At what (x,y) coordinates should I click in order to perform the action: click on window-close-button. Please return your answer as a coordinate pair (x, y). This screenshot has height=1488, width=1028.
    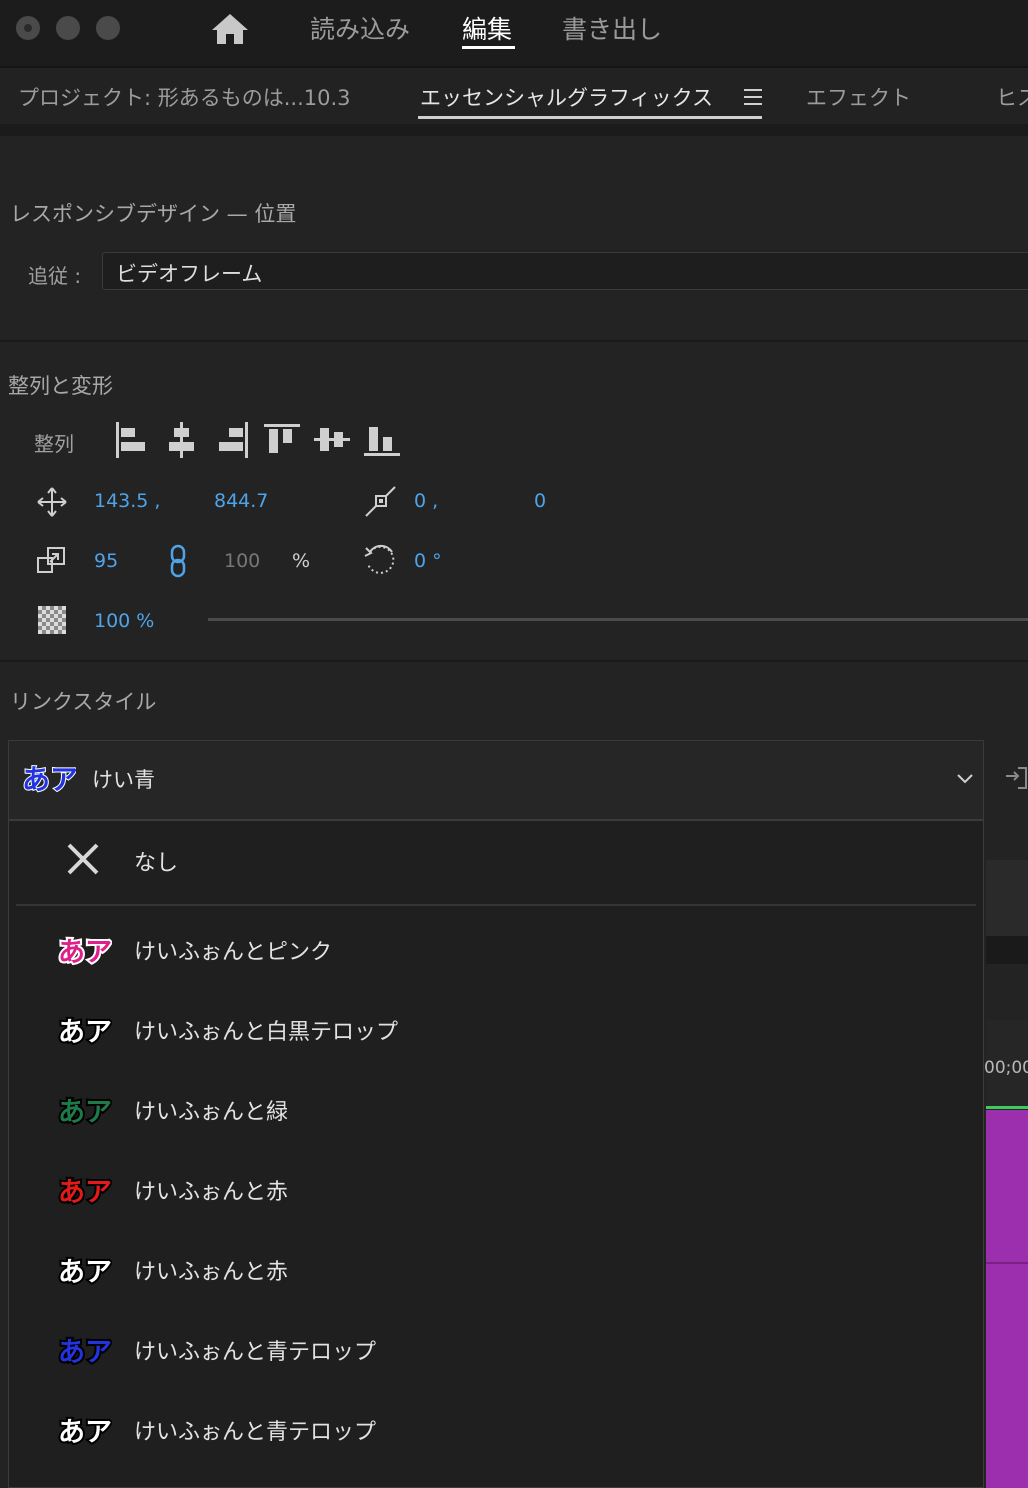
    Looking at the image, I should click on (28, 28).